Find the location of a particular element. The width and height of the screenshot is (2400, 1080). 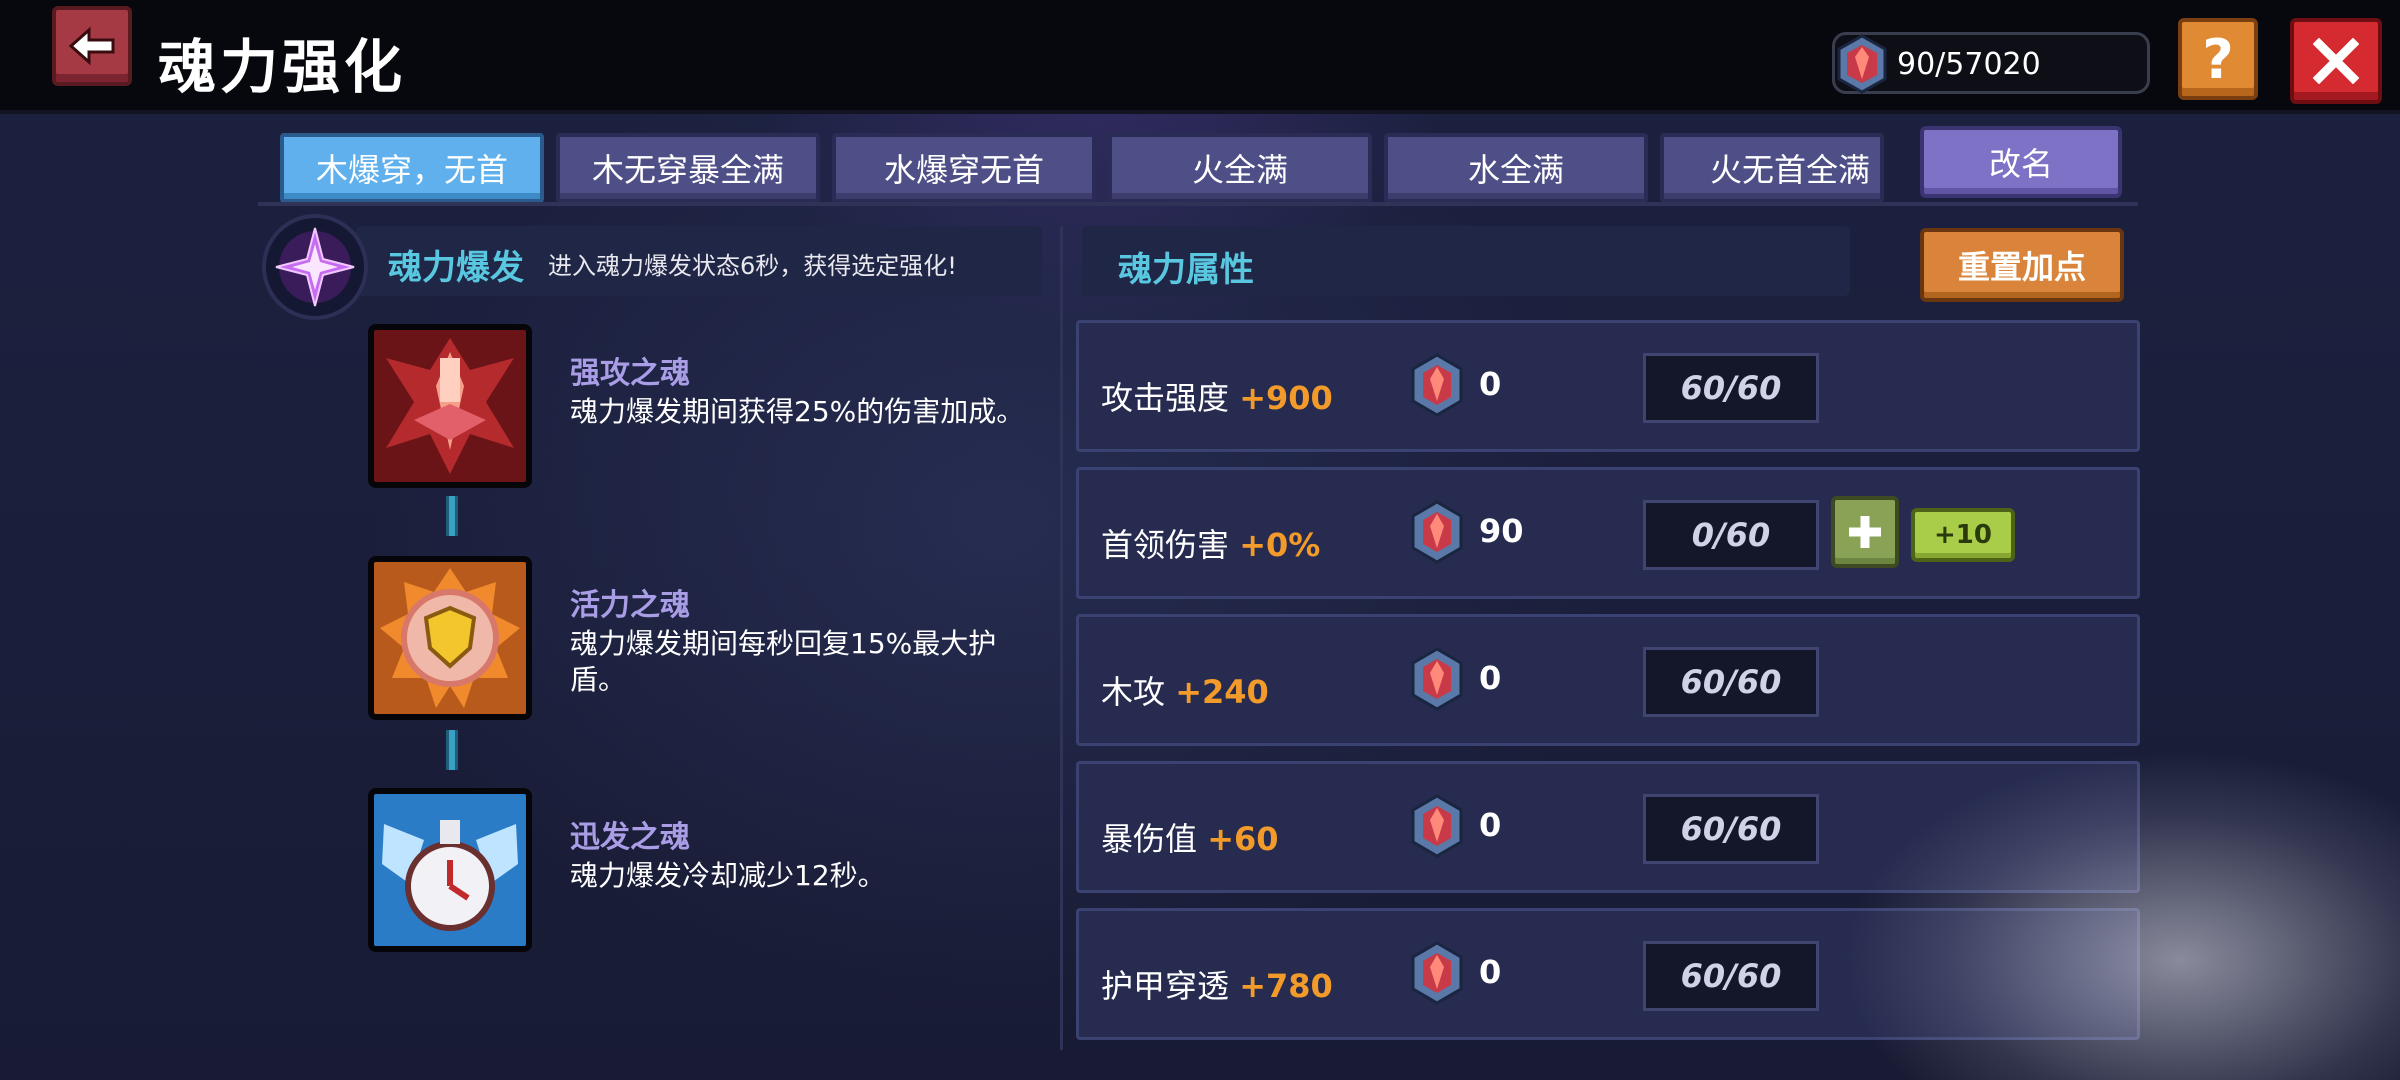

star-burst-icon is located at coordinates (315, 267).